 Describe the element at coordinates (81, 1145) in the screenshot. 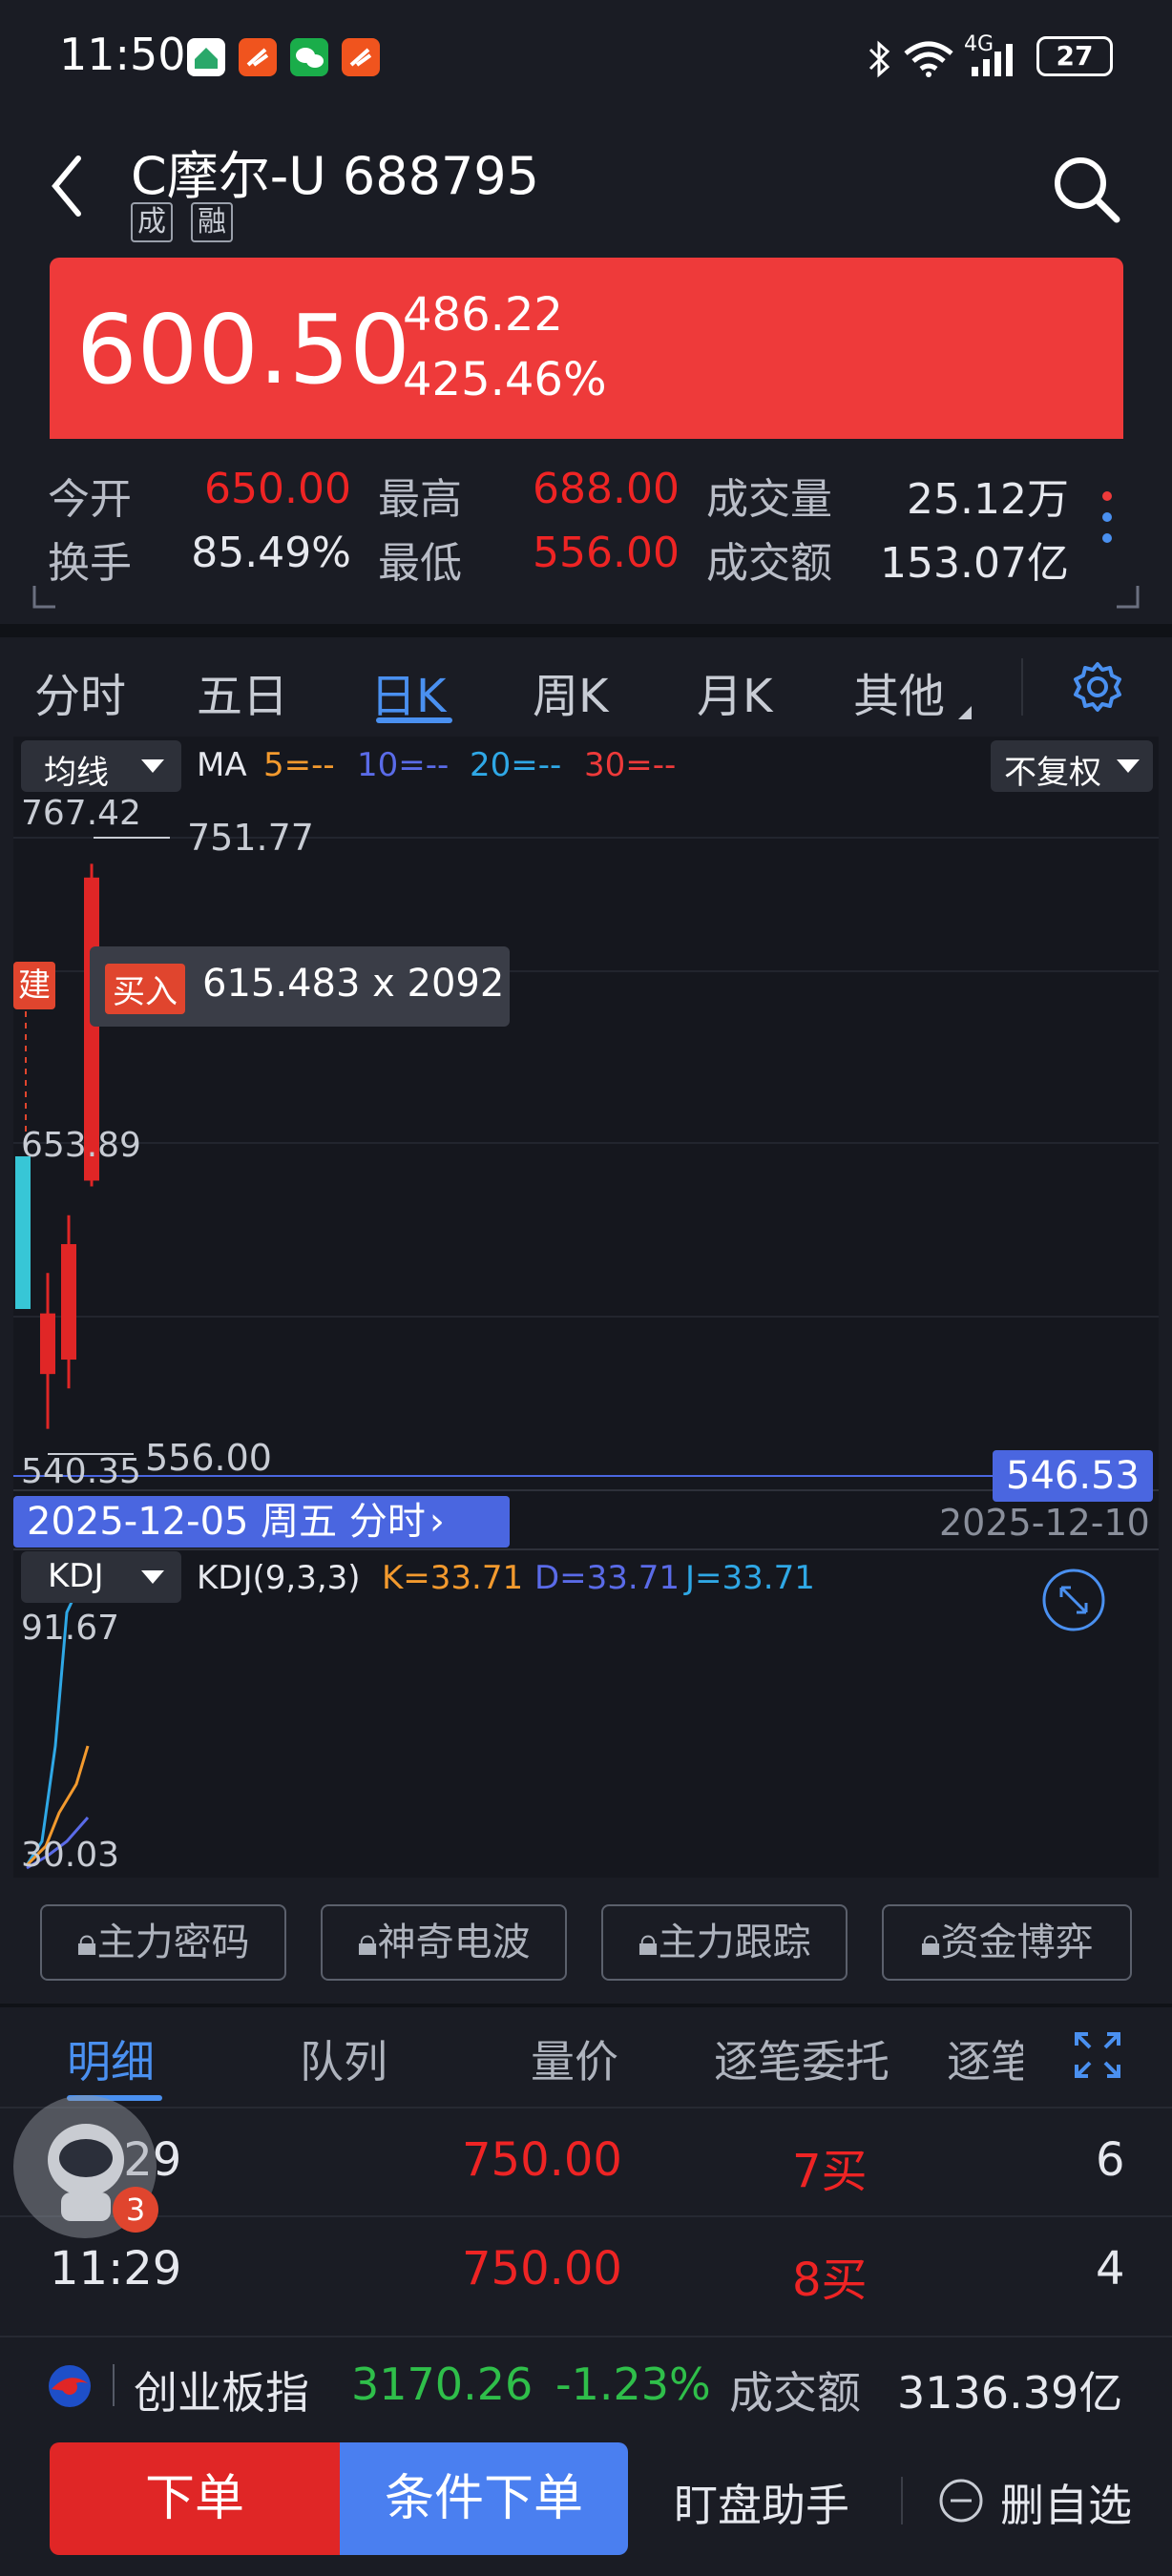

I see `y-axis-mid: 653.89` at that location.